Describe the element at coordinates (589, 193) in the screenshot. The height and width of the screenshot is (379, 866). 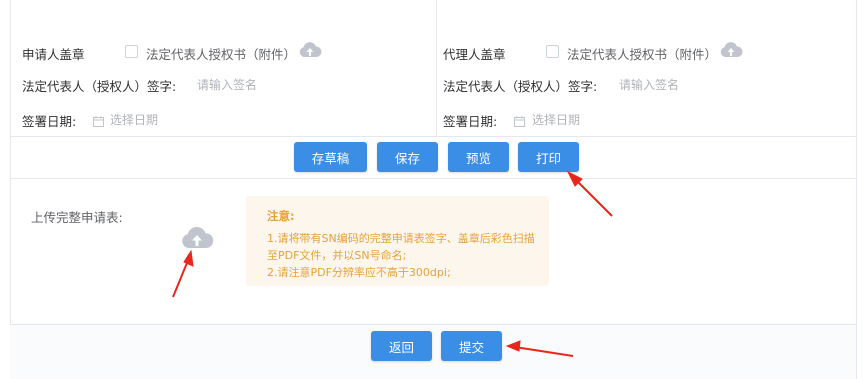
I see `print-arrow` at that location.